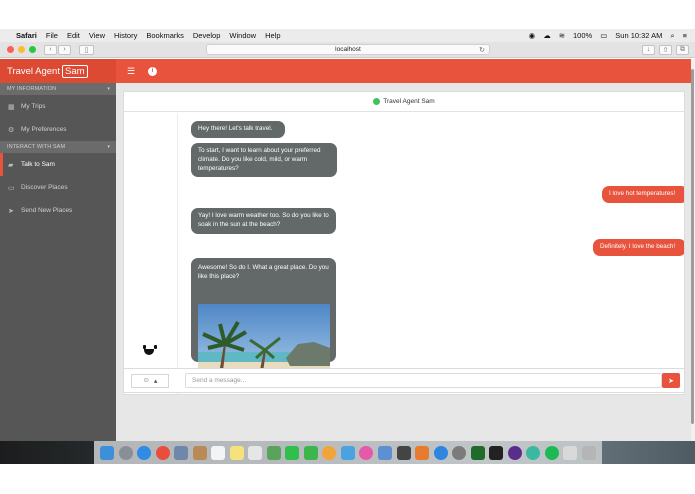 This screenshot has width=695, height=494. Describe the element at coordinates (38, 164) in the screenshot. I see `sidebar-item-label: Talk to Sam` at that location.